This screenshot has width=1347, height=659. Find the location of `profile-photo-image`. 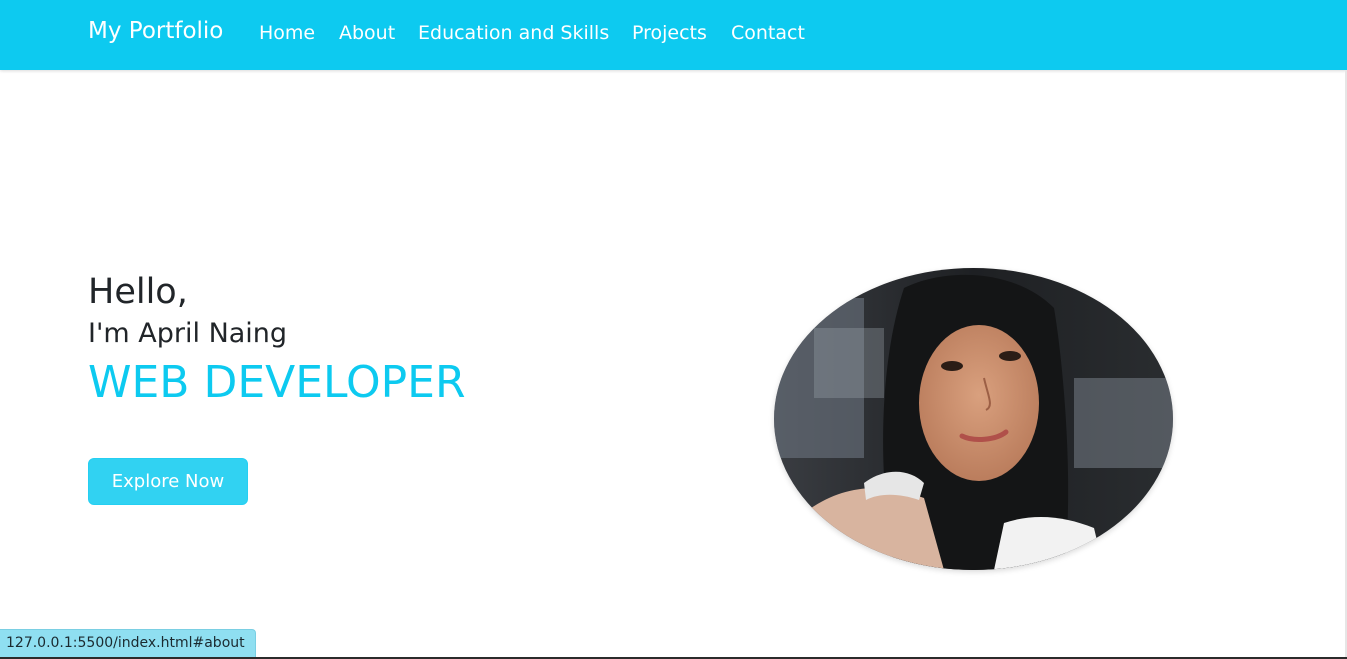

profile-photo-image is located at coordinates (973, 419).